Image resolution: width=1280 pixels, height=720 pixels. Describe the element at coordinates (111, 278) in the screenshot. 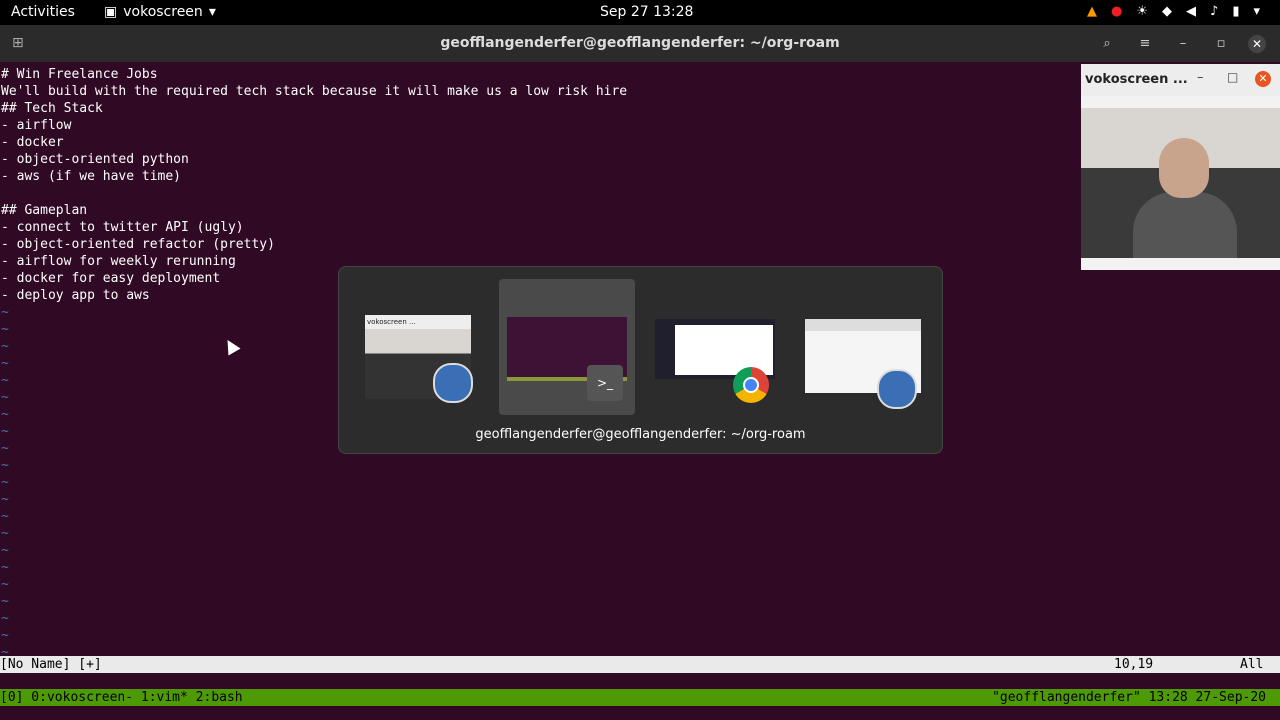

I see `editor-line: - docker for easy deployment` at that location.